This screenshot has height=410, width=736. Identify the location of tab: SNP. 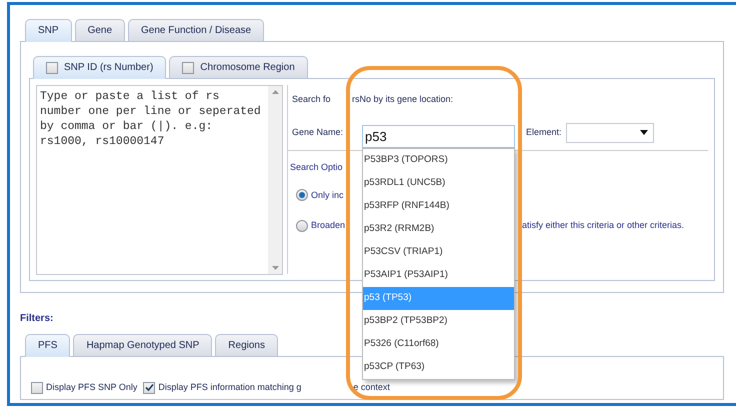
(48, 30).